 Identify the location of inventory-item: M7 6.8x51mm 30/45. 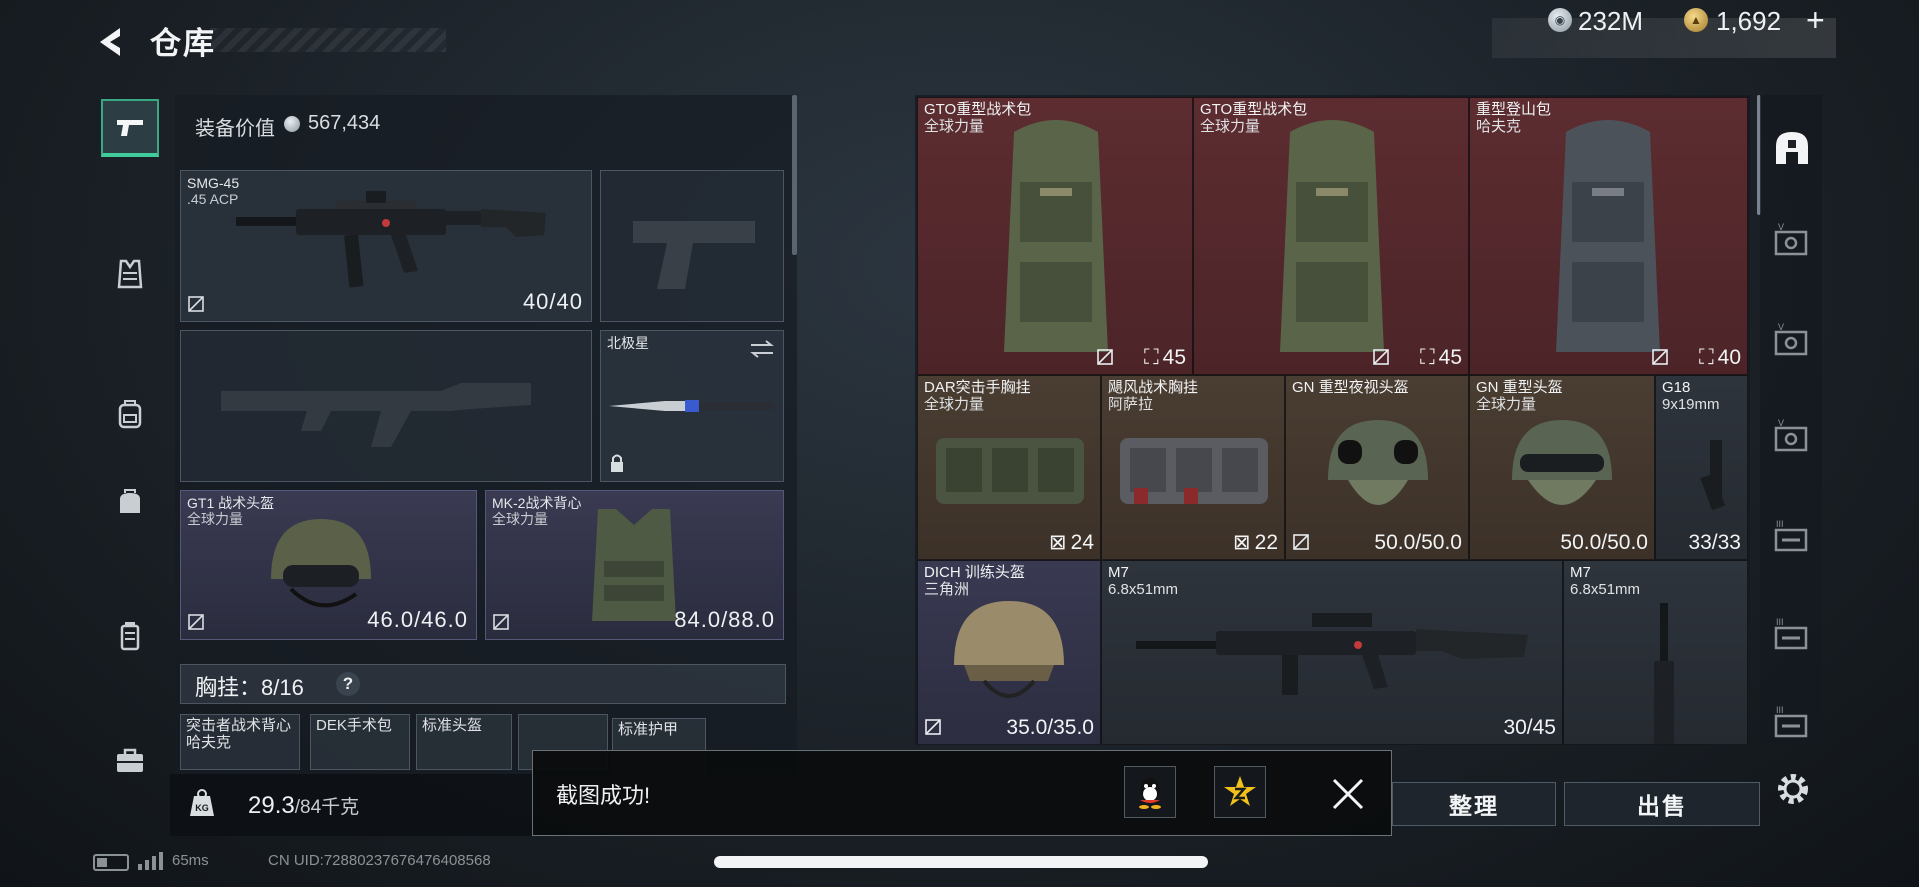
(1332, 652).